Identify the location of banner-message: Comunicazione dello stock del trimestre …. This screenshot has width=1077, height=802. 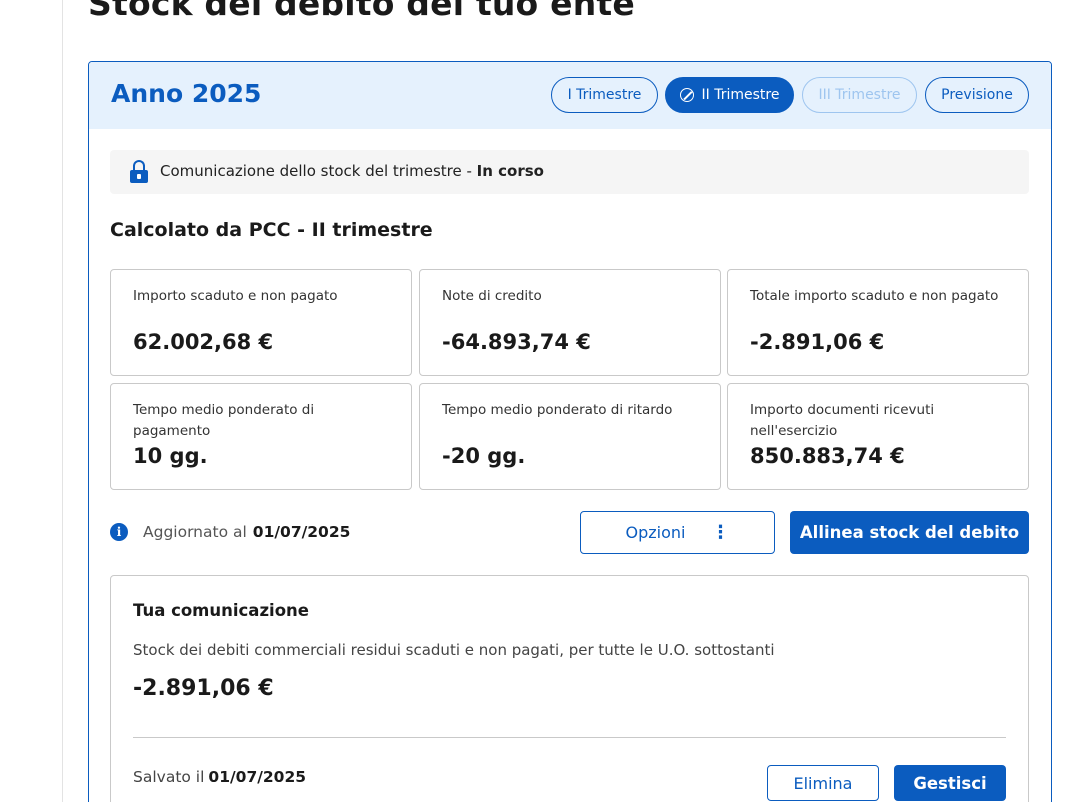
(318, 171).